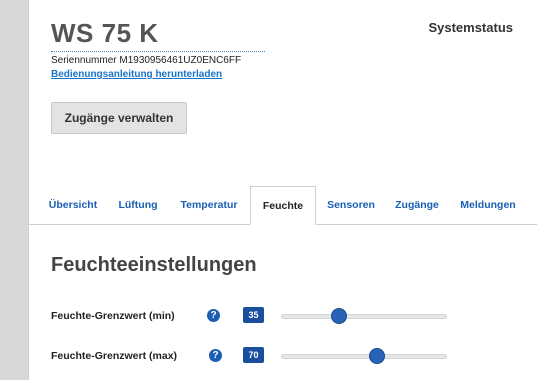  I want to click on device-name: WS 75 K, so click(158, 35).